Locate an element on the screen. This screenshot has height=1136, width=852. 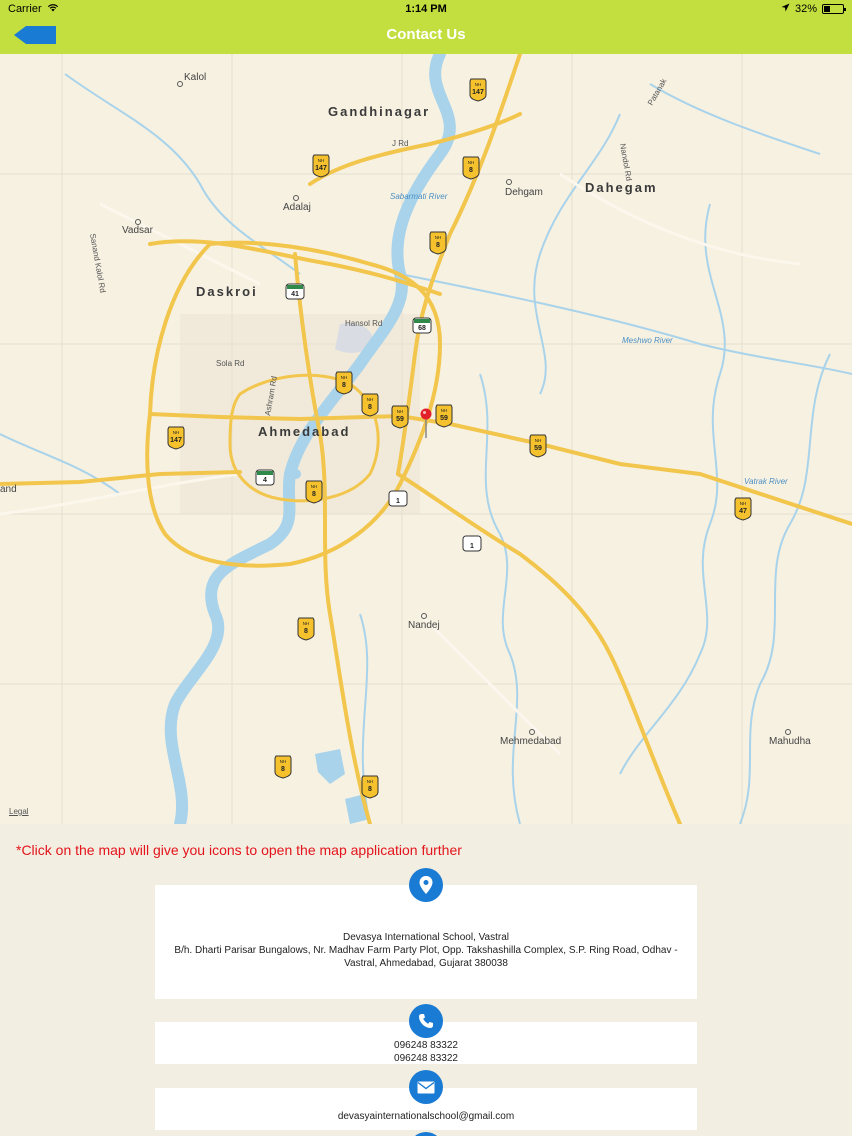
battery-percent: 32% is located at coordinates (805, 9).